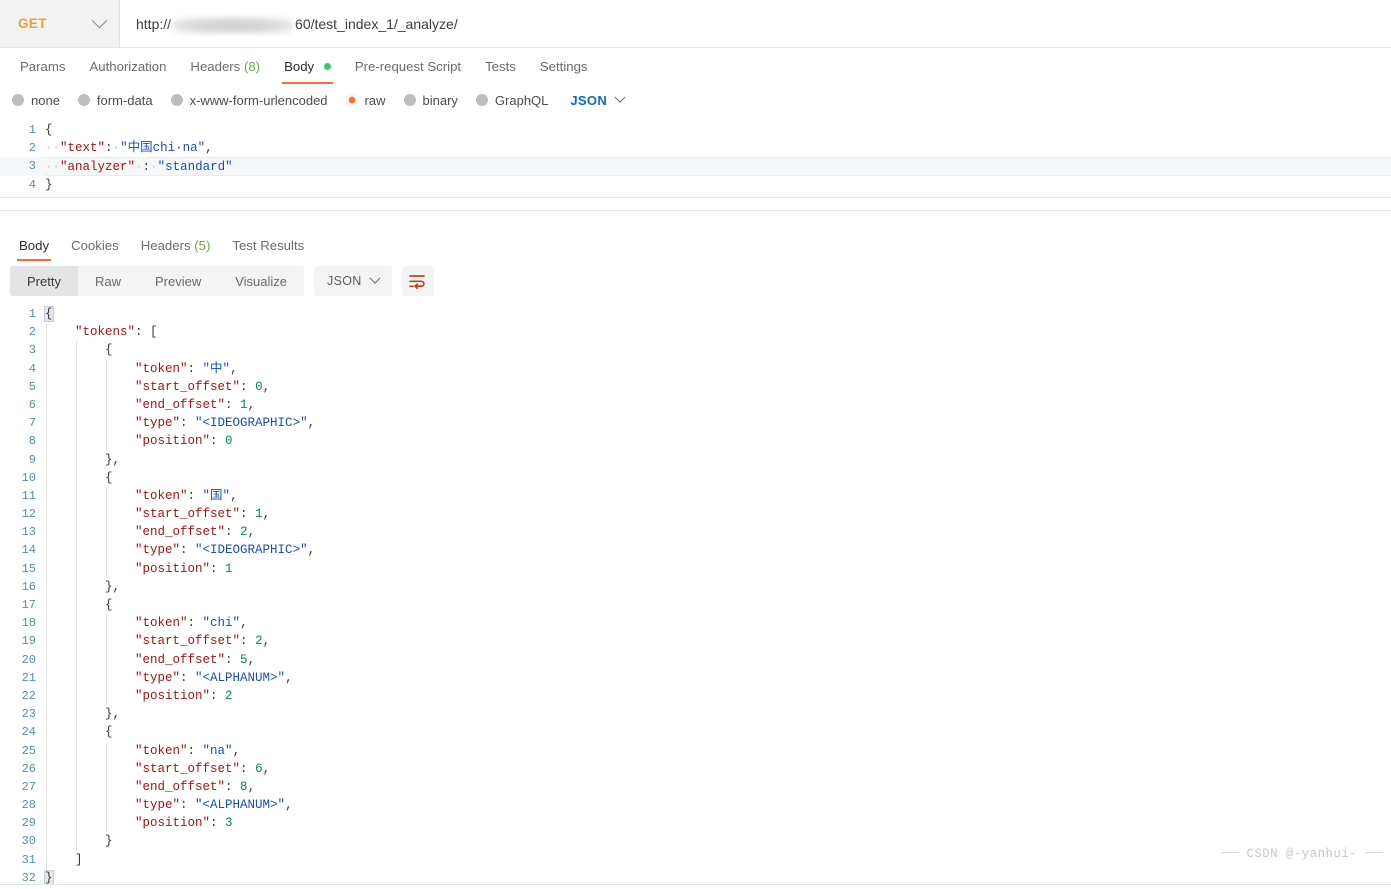 The image size is (1391, 889). I want to click on view-mode-raw: Raw, so click(108, 281).